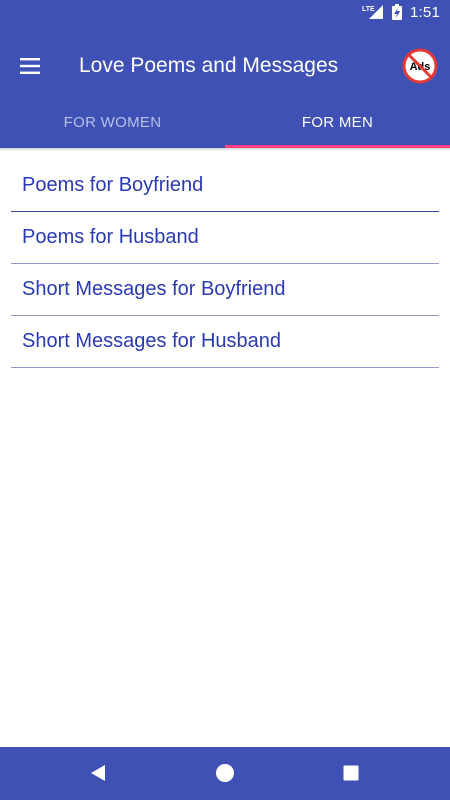 Image resolution: width=450 pixels, height=800 pixels. Describe the element at coordinates (225, 186) in the screenshot. I see `list-item-poems-for-boyfriend: Poems for Boyfriend` at that location.